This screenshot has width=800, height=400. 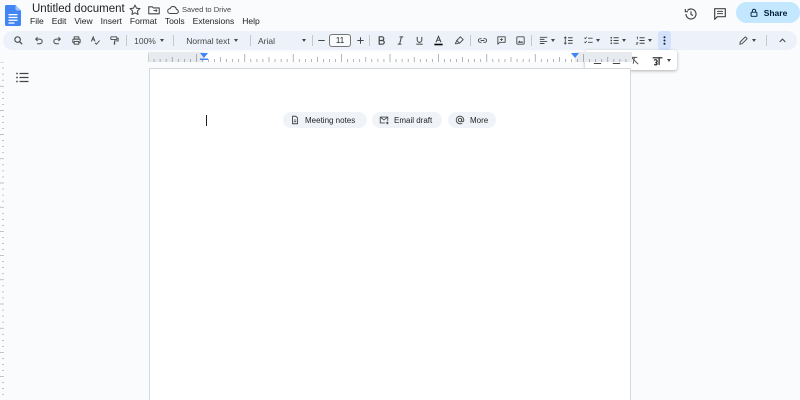 I want to click on version-history-icon, so click(x=691, y=14).